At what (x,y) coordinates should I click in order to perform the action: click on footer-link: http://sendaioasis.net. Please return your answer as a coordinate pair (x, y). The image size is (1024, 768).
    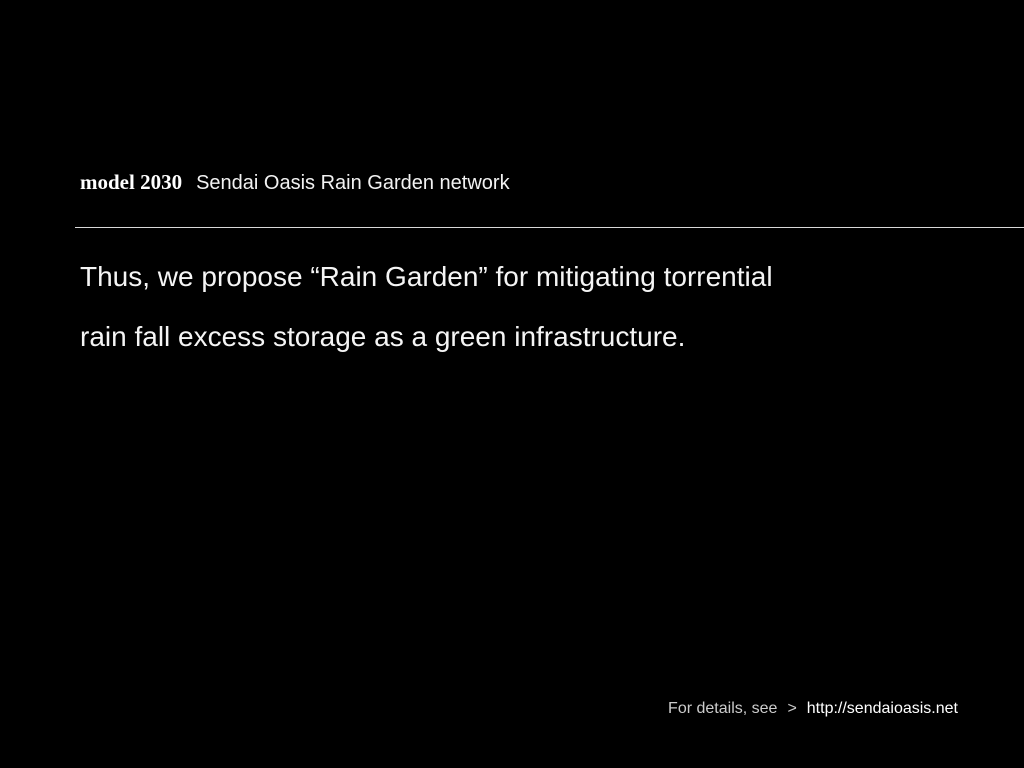
    Looking at the image, I should click on (882, 708).